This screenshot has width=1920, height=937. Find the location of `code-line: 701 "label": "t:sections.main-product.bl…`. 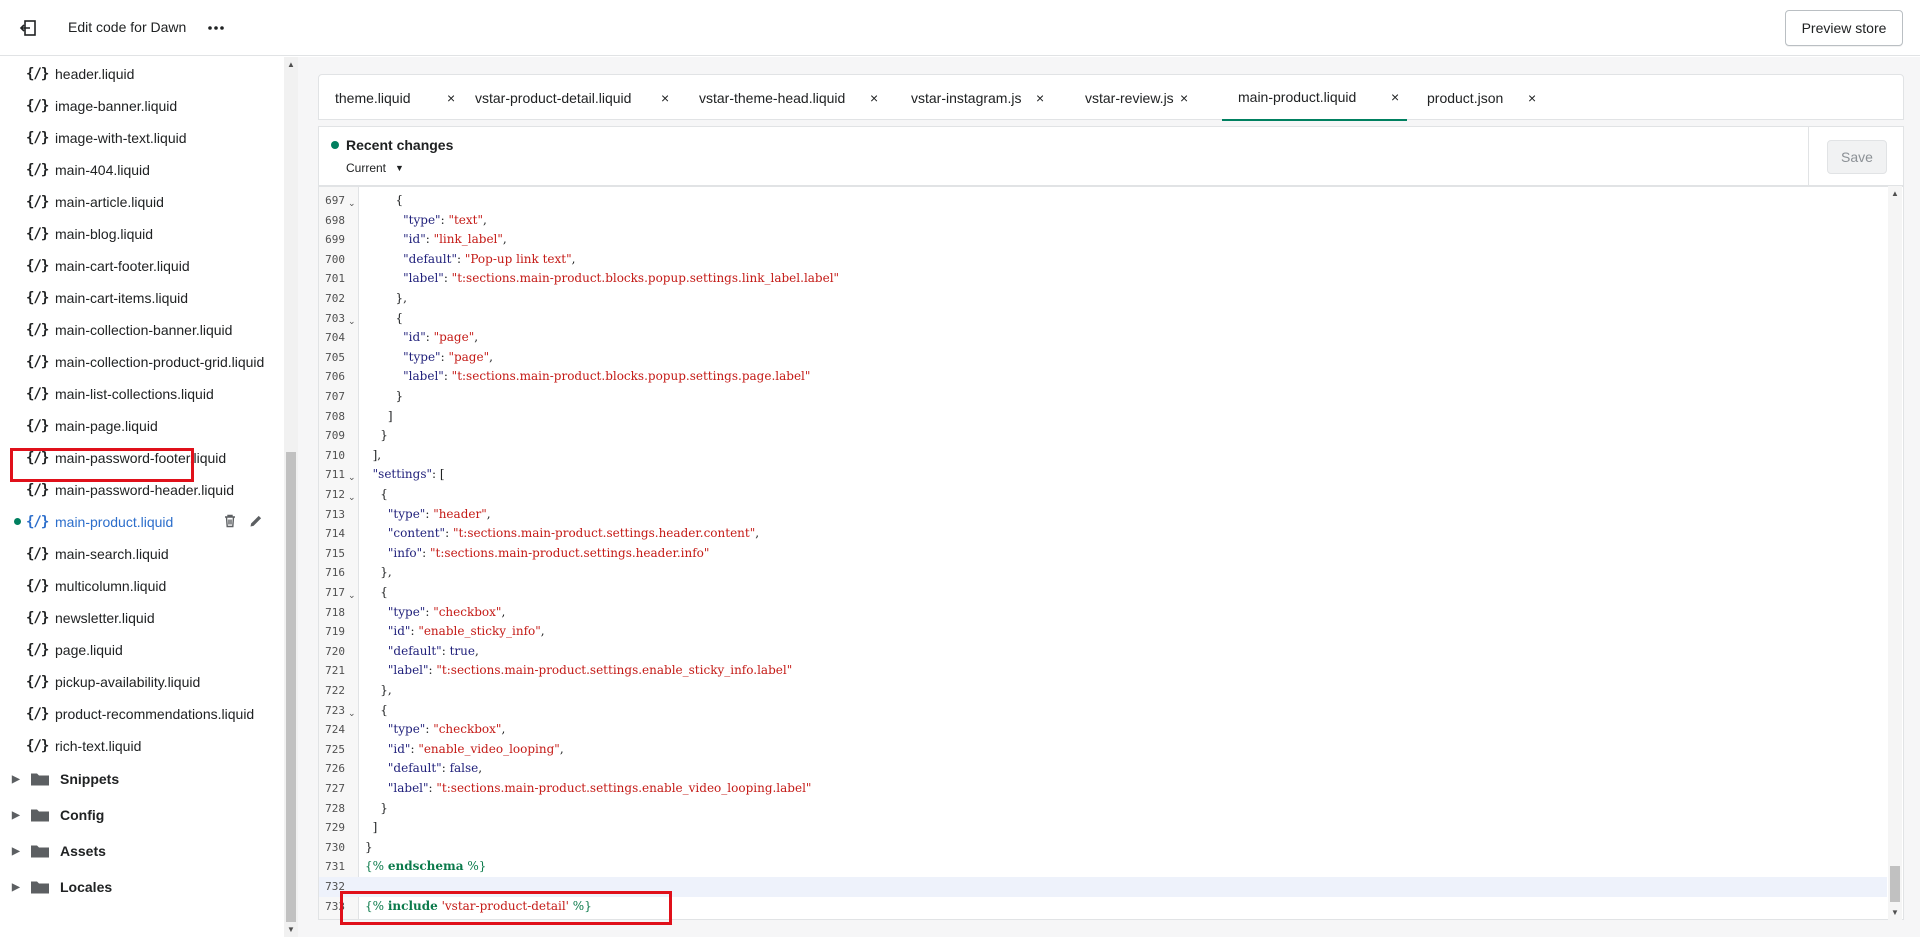

code-line: 701 "label": "t:sections.main-product.bl… is located at coordinates (1103, 279).